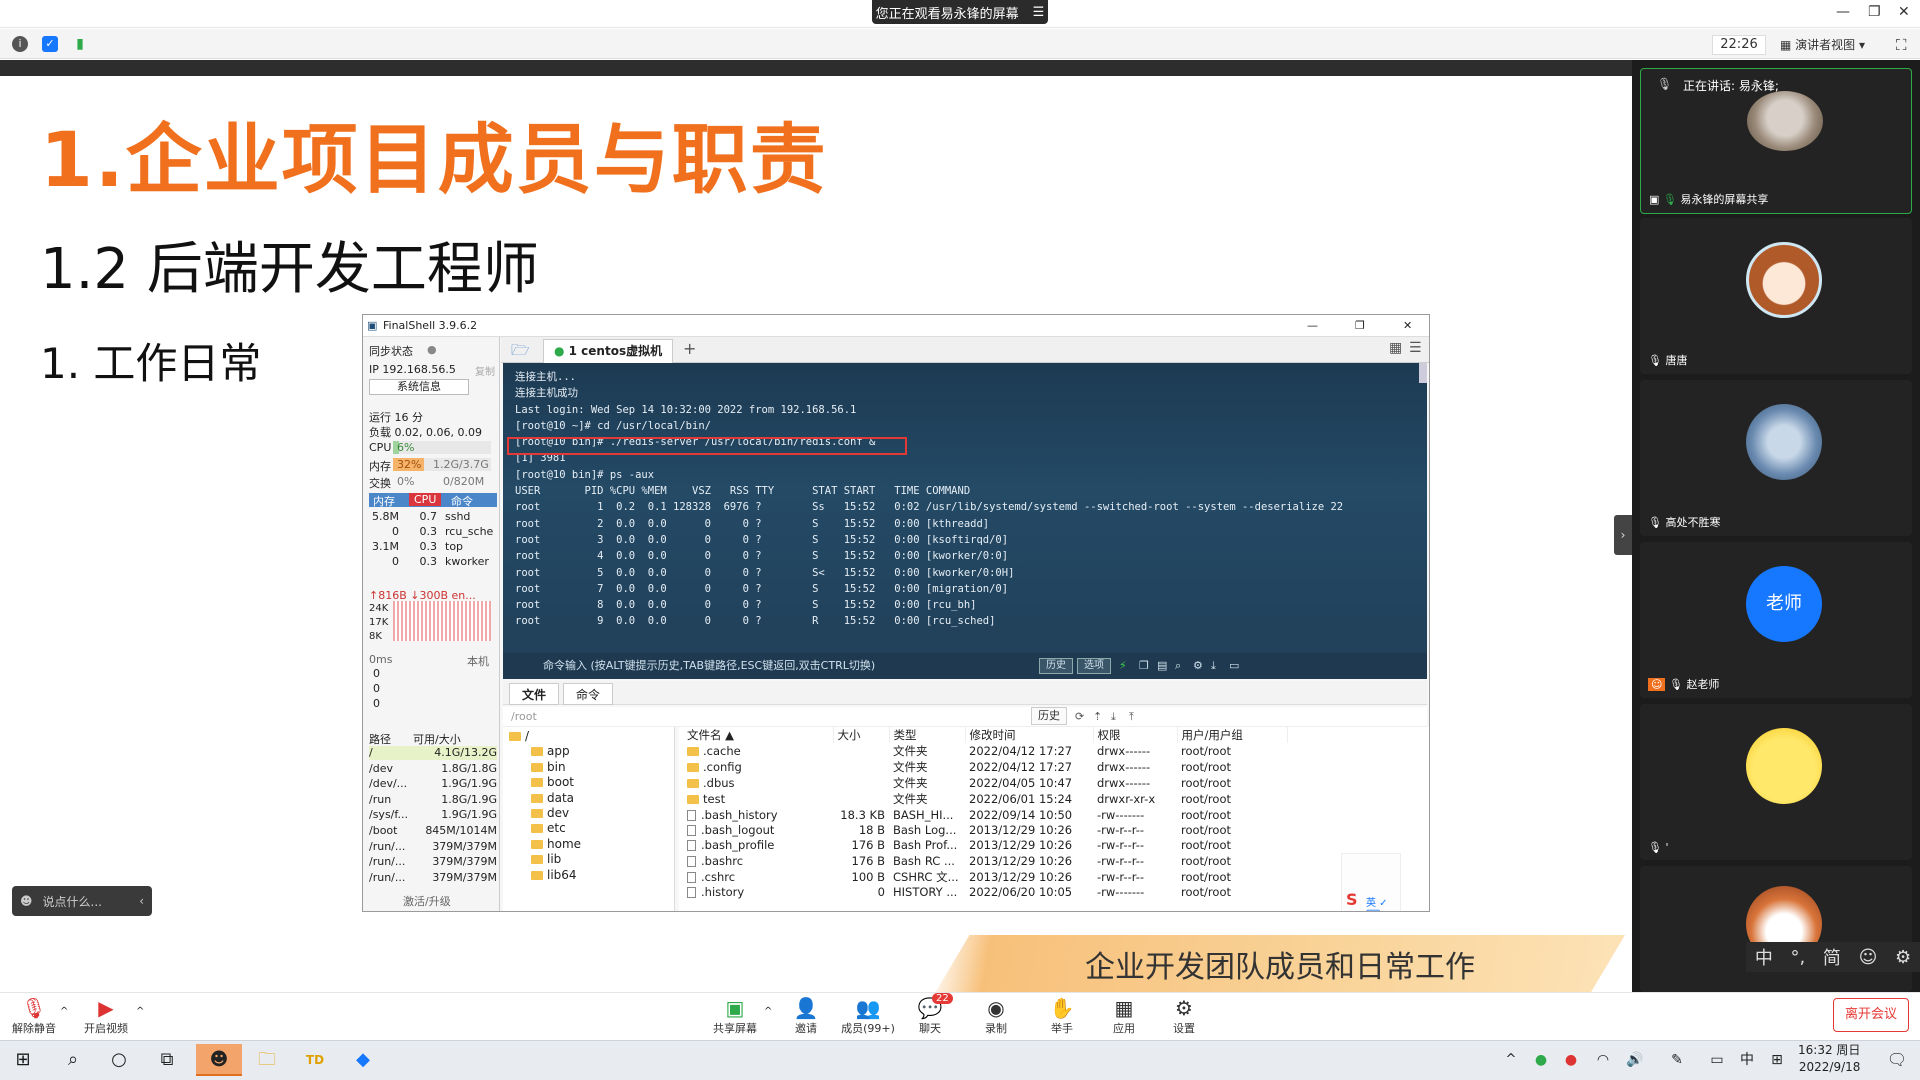  I want to click on wifi-icon: ◠, so click(1603, 1060).